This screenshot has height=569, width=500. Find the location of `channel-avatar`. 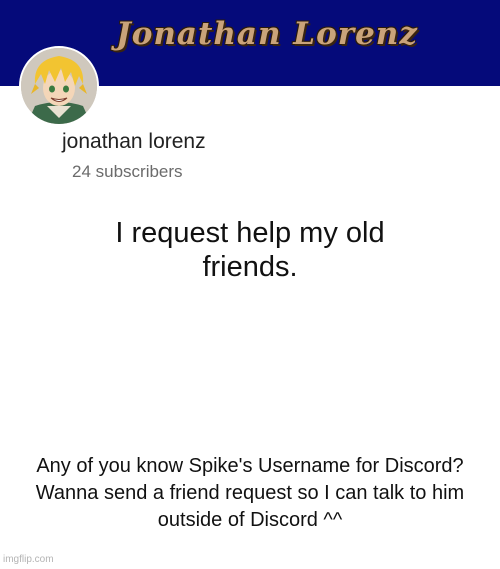

channel-avatar is located at coordinates (59, 86).